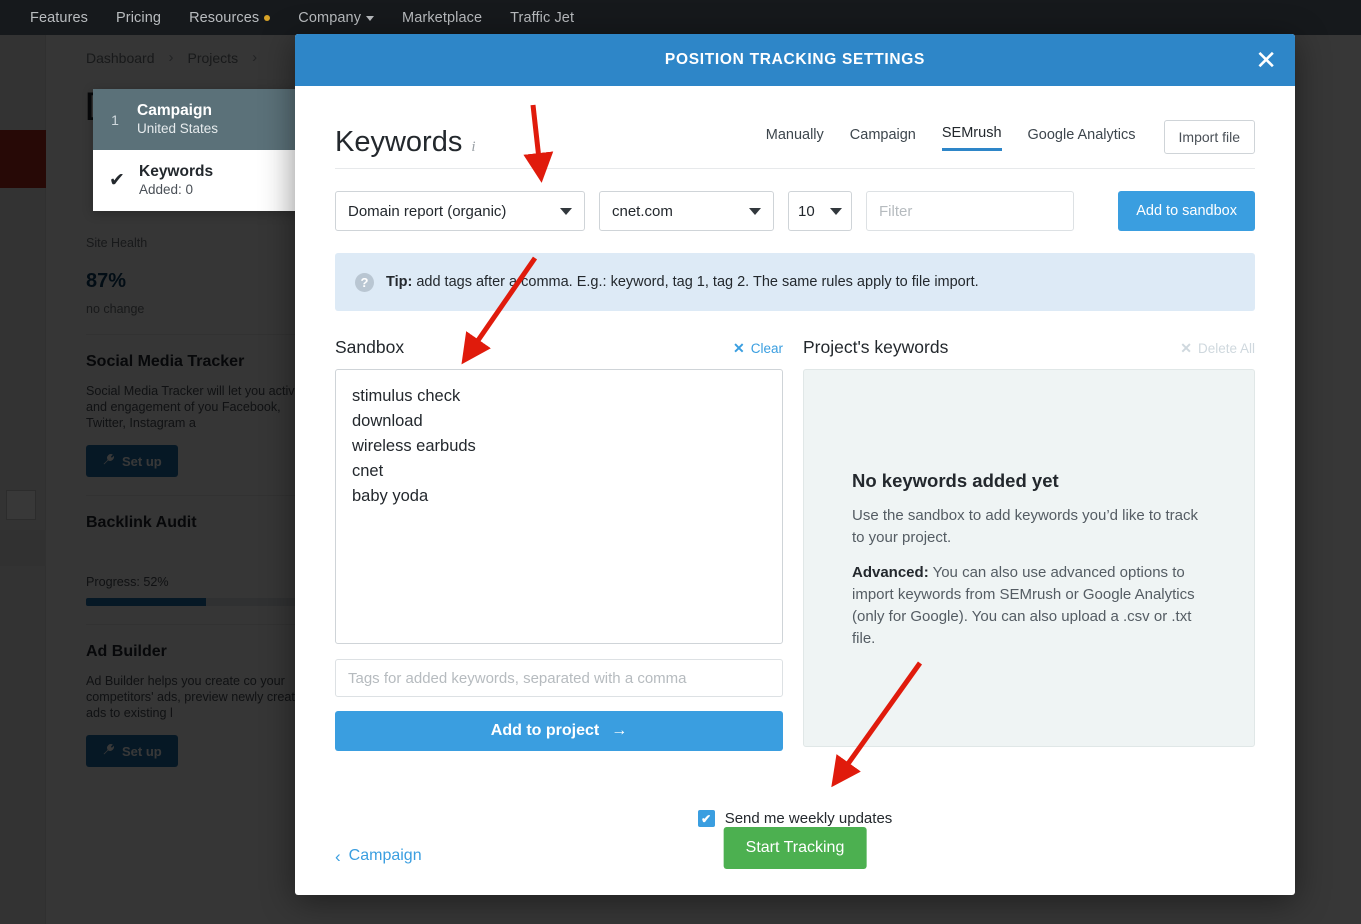 Image resolution: width=1361 pixels, height=924 pixels. I want to click on nav-label: Pricing, so click(139, 17).